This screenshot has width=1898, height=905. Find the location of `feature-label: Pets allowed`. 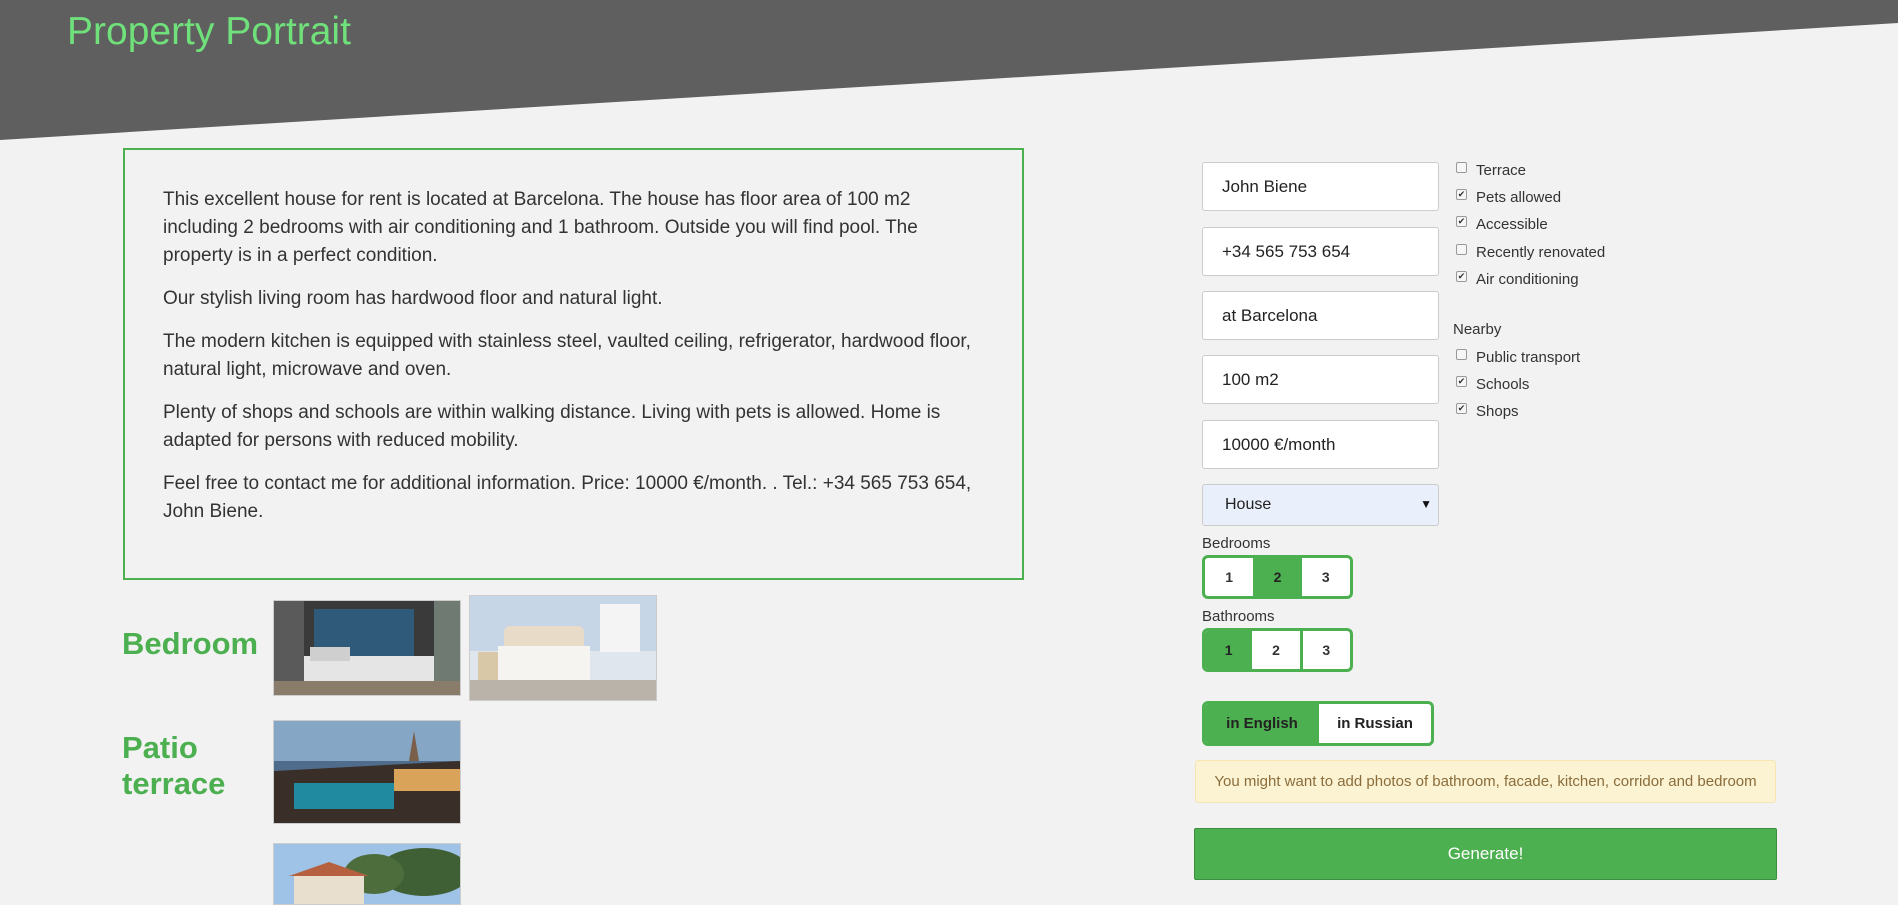

feature-label: Pets allowed is located at coordinates (1519, 197).